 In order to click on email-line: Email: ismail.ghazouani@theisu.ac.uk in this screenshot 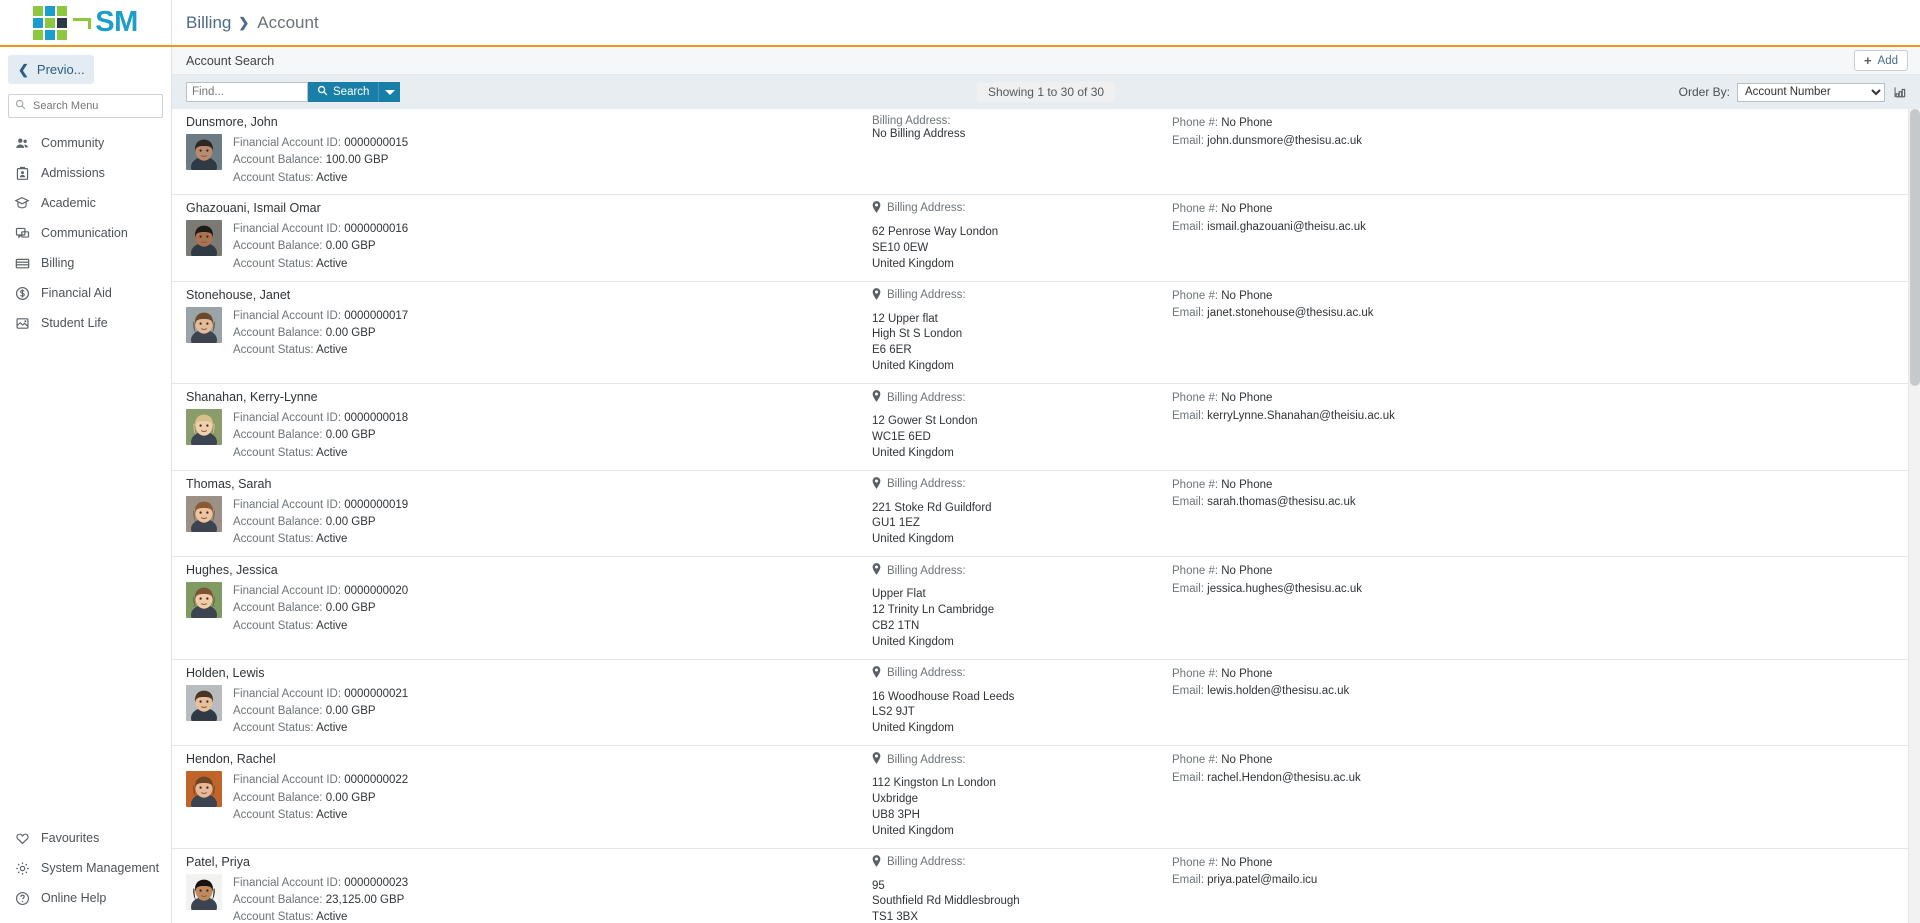, I will do `click(1269, 226)`.